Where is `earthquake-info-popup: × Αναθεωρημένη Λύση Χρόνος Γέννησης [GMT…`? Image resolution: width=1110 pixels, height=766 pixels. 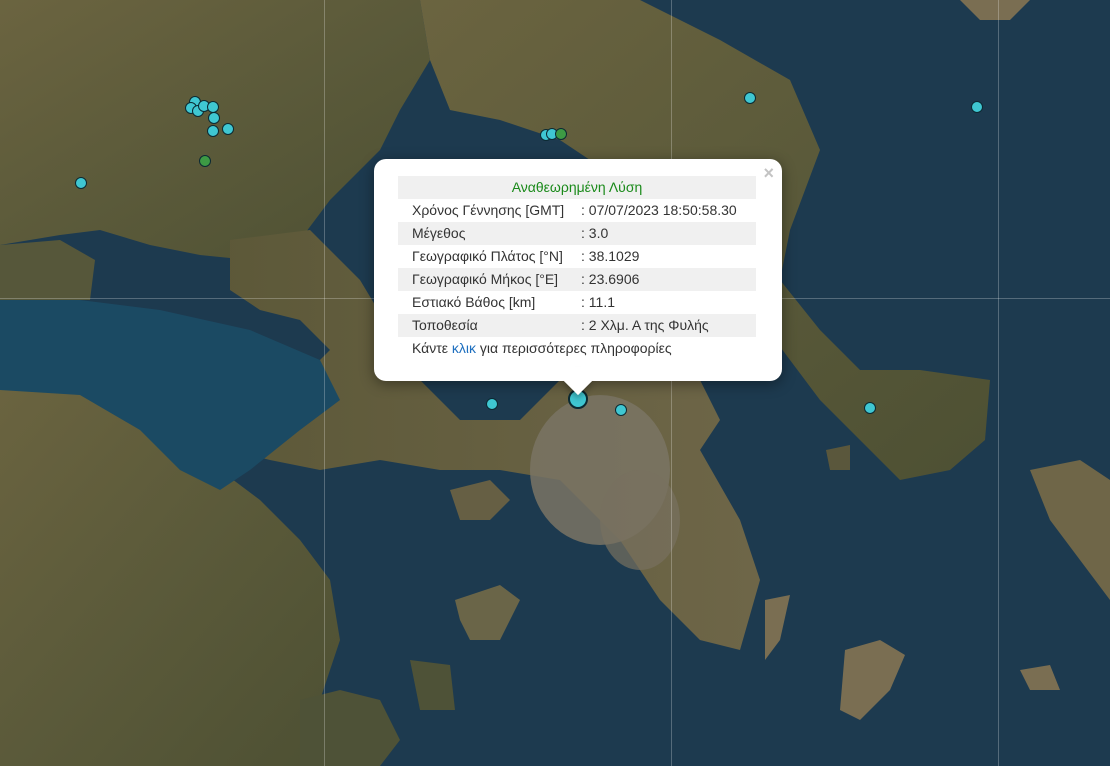
earthquake-info-popup: × Αναθεωρημένη Λύση Χρόνος Γέννησης [GMT… is located at coordinates (578, 277).